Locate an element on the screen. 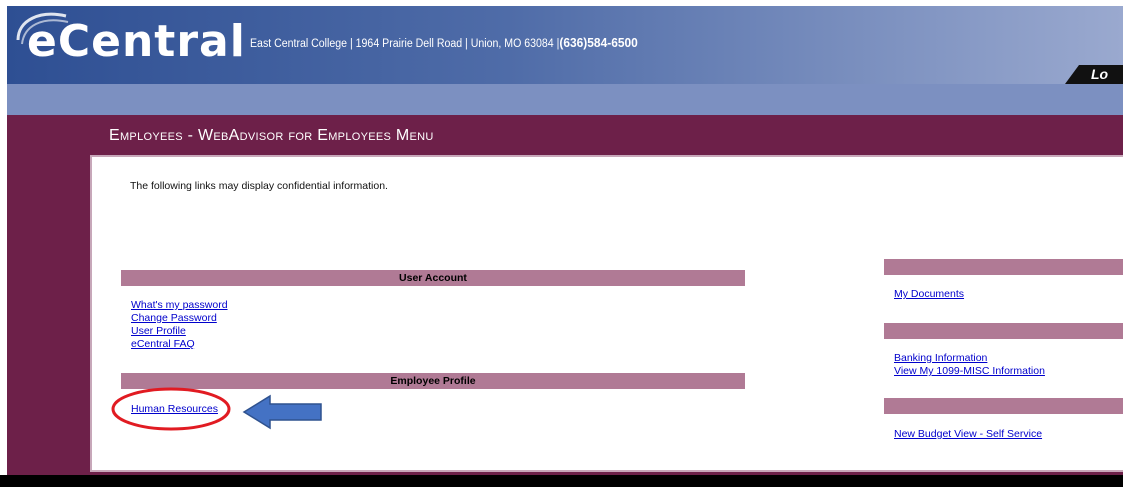 Image resolution: width=1123 pixels, height=487 pixels. footer-bar is located at coordinates (561, 481).